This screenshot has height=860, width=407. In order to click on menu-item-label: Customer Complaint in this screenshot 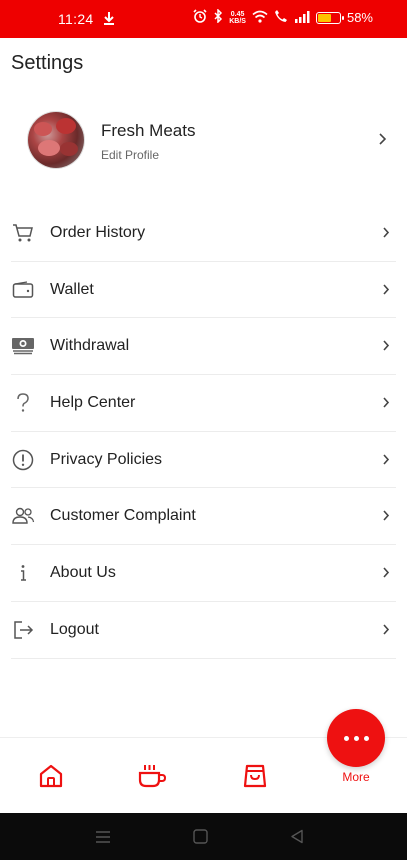, I will do `click(123, 516)`.